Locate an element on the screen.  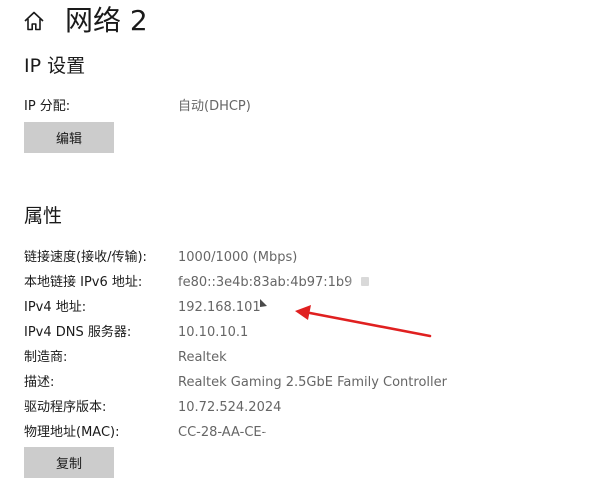
annotation-arrow is located at coordinates (363, 321).